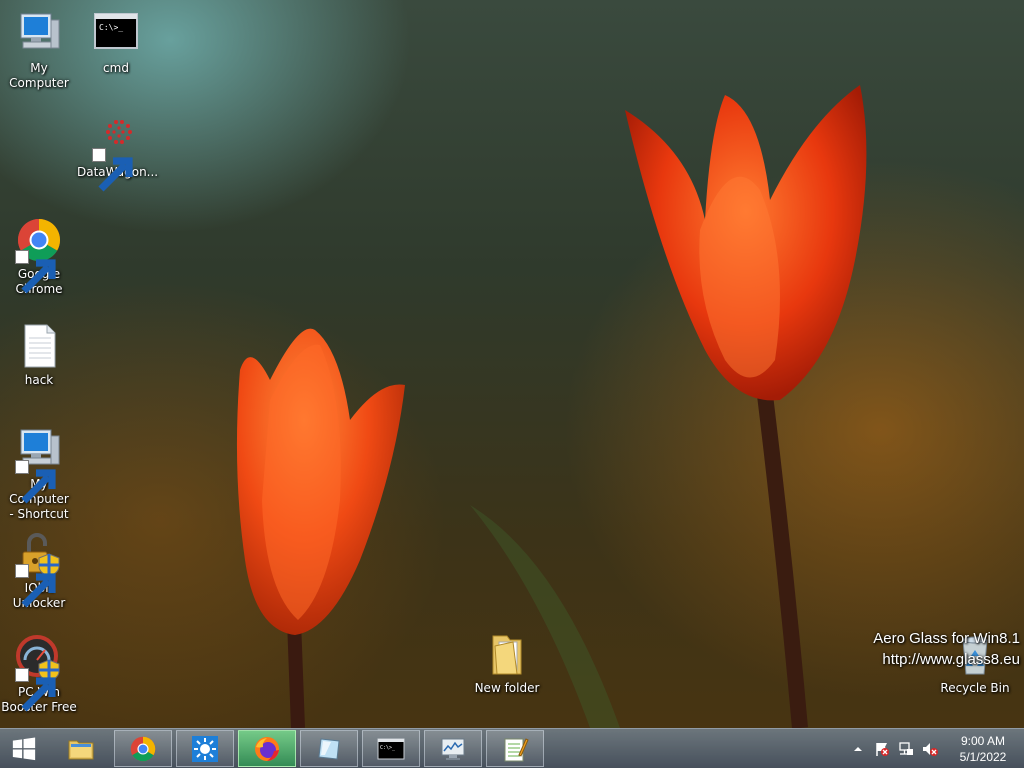 This screenshot has height=768, width=1024. I want to click on notepad-icon, so click(515, 749).